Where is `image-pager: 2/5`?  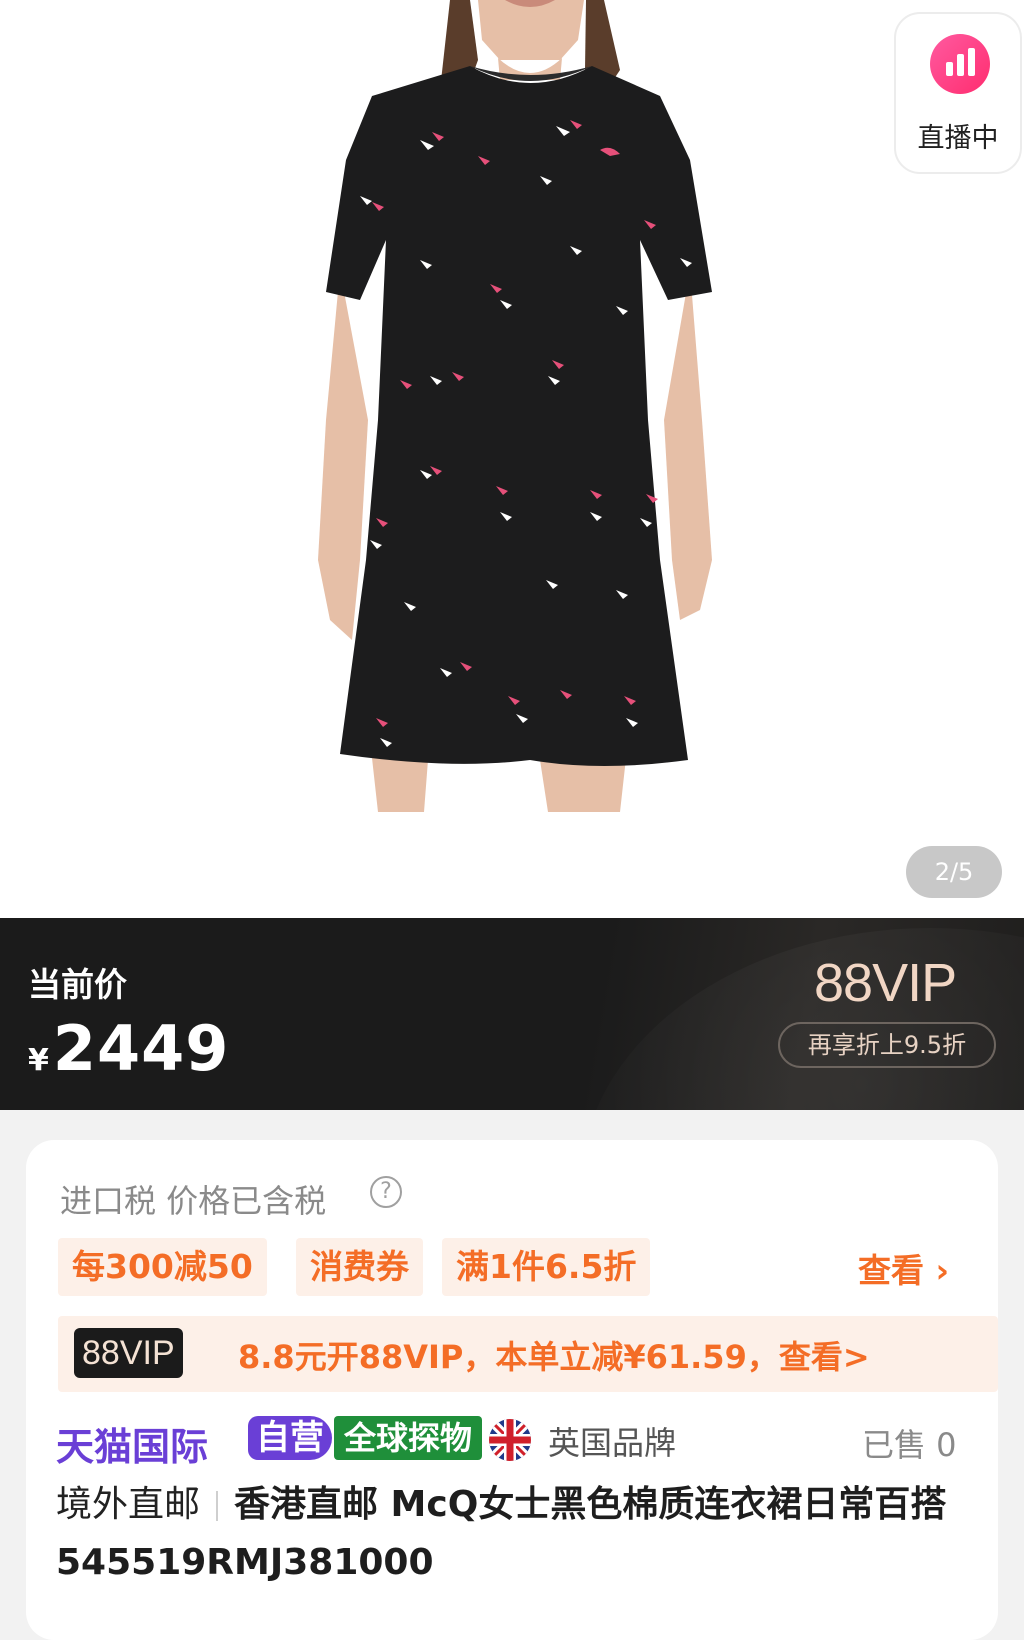
image-pager: 2/5 is located at coordinates (954, 872).